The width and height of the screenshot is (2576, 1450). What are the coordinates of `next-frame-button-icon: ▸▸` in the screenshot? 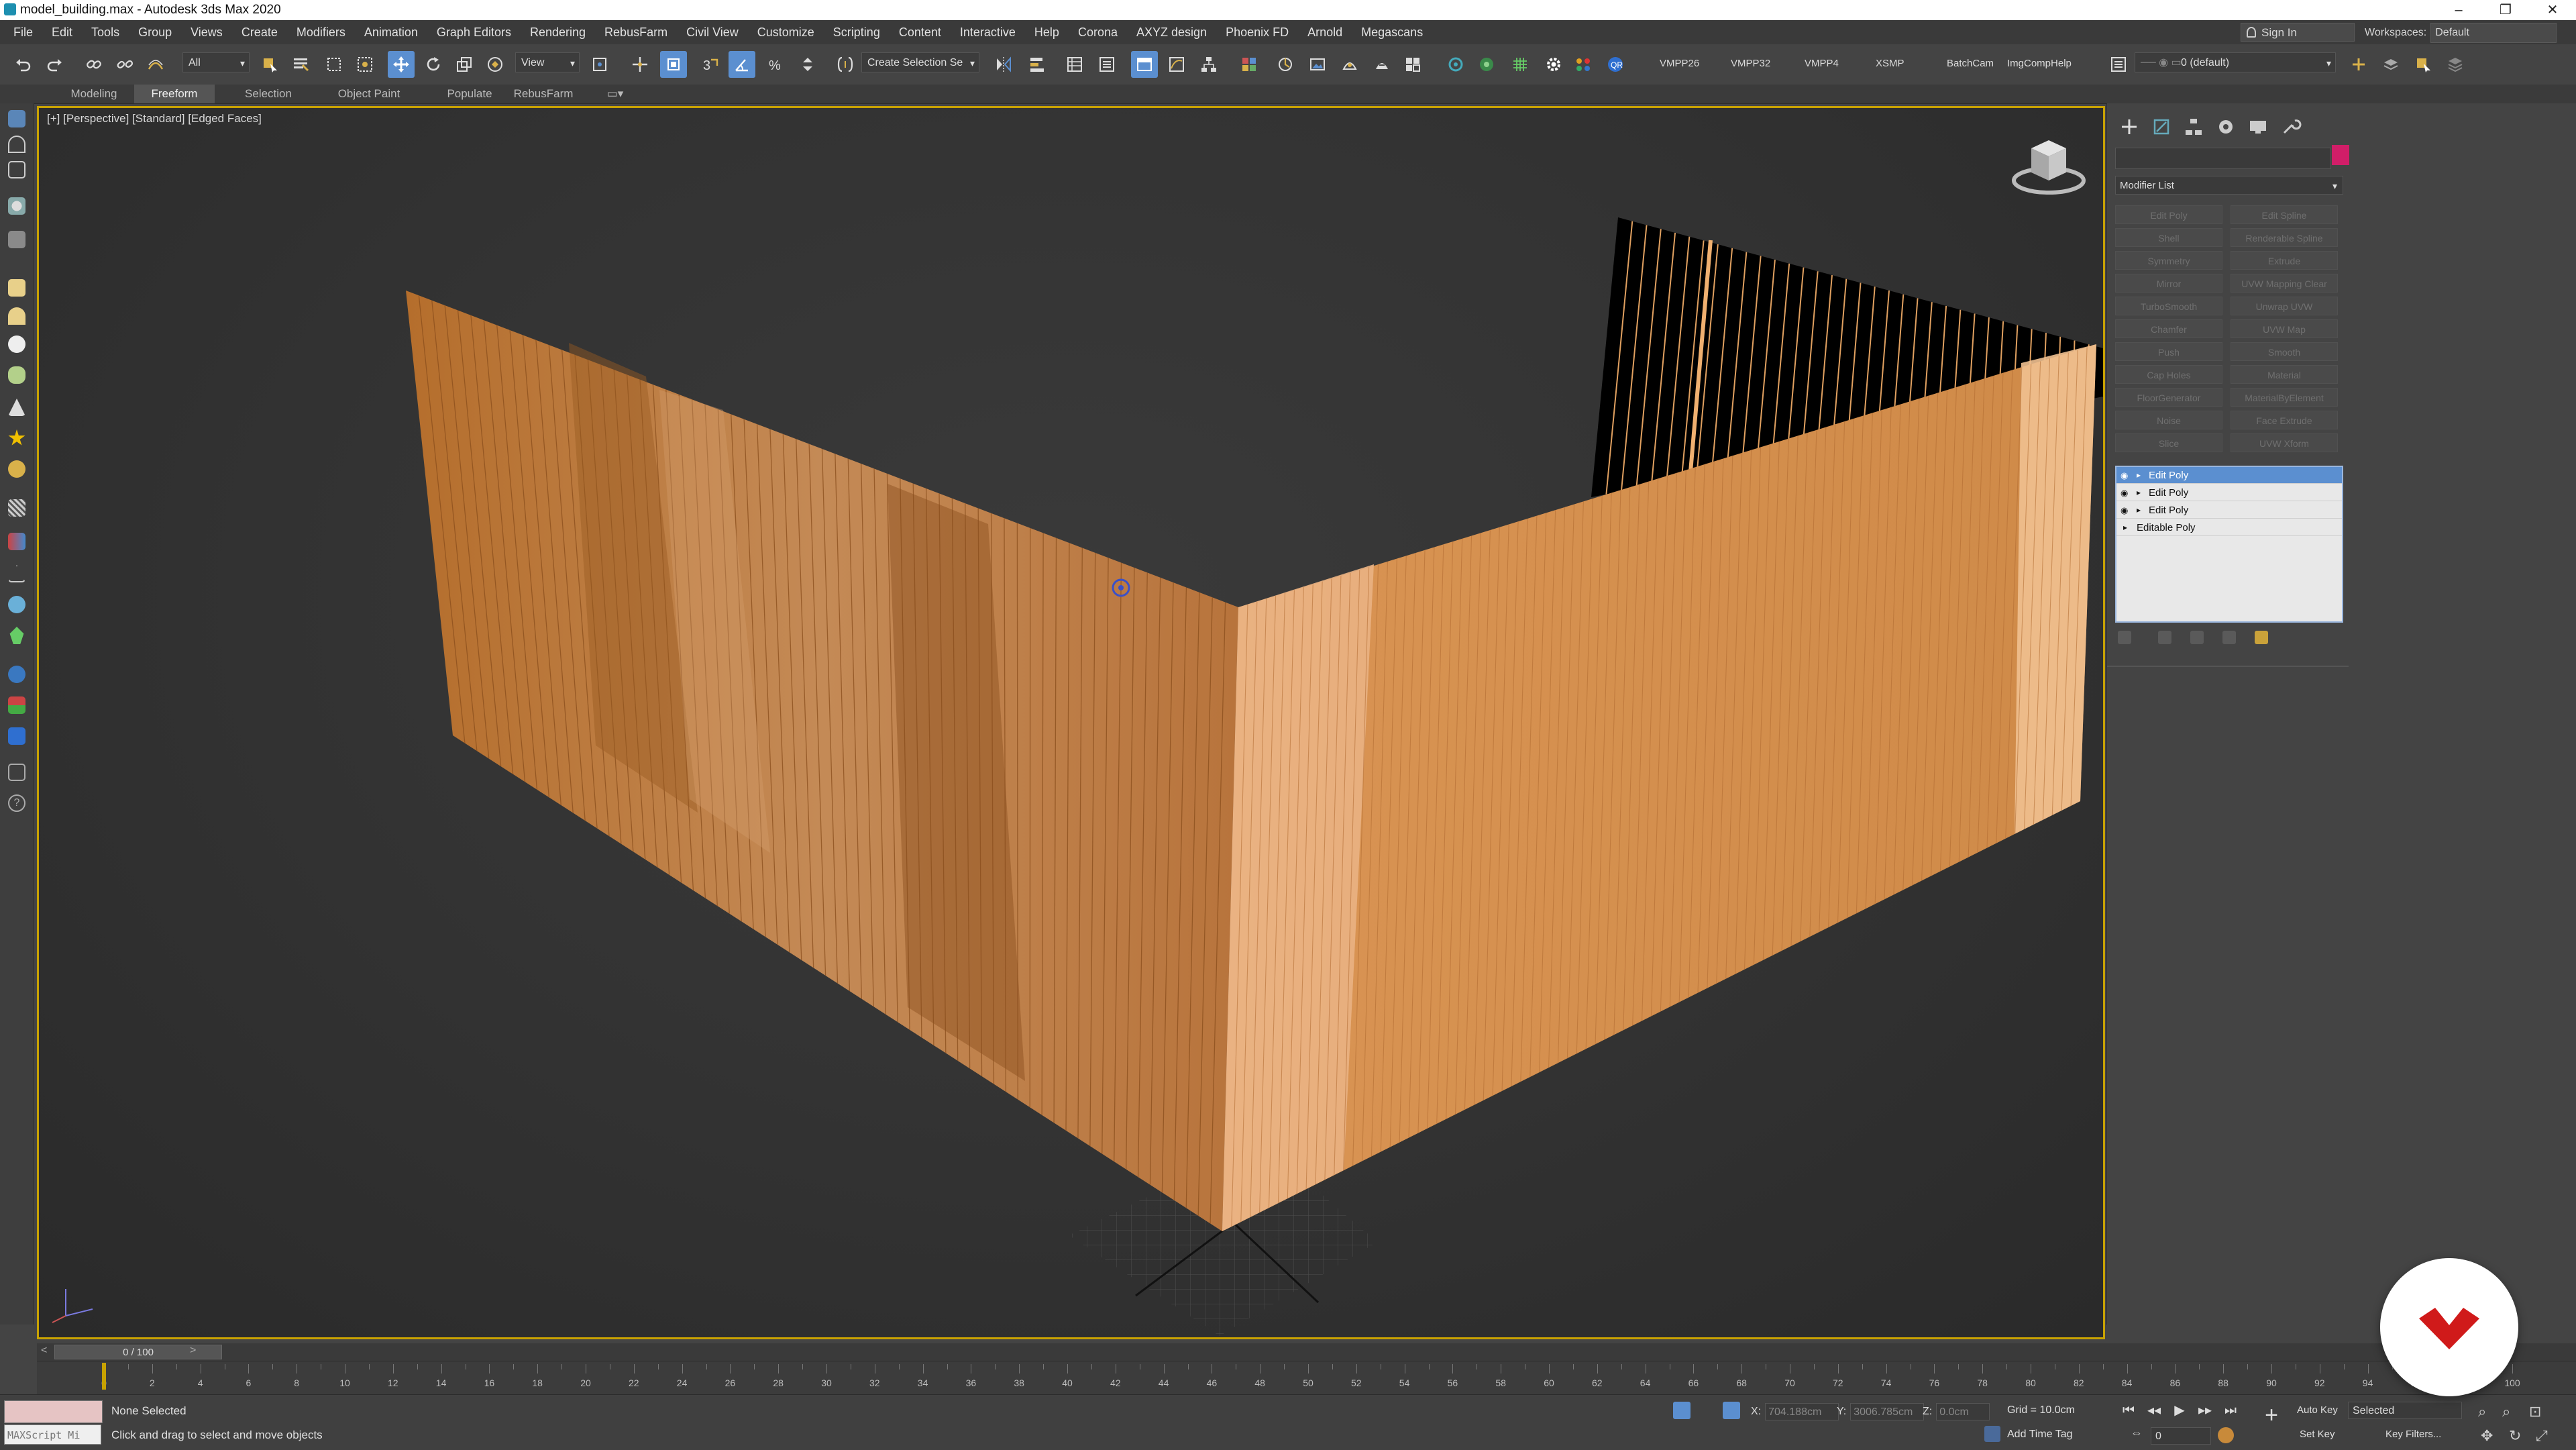 It's located at (2205, 1410).